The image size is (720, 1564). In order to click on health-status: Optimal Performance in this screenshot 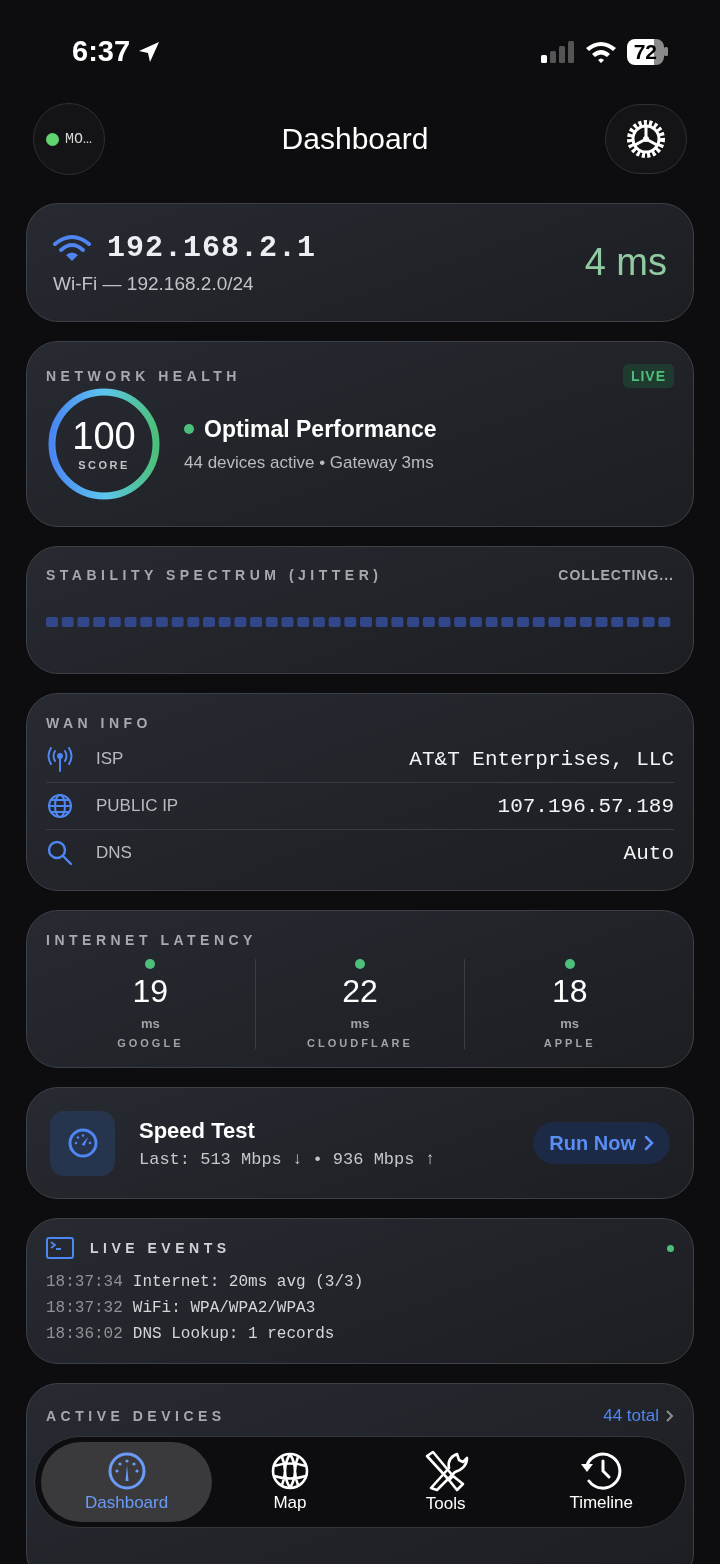, I will do `click(320, 429)`.